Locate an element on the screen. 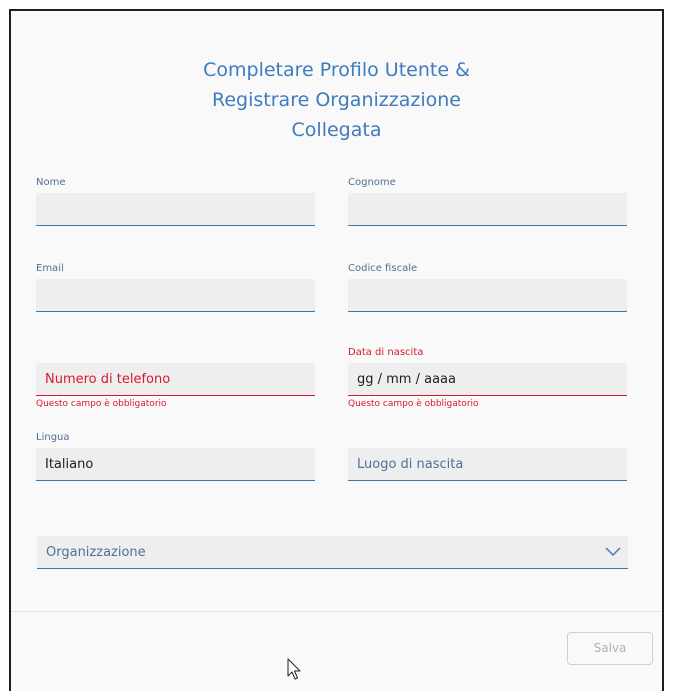 Image resolution: width=673 pixels, height=695 pixels. data-nascita-input: gg / mm / aaaa is located at coordinates (487, 379).